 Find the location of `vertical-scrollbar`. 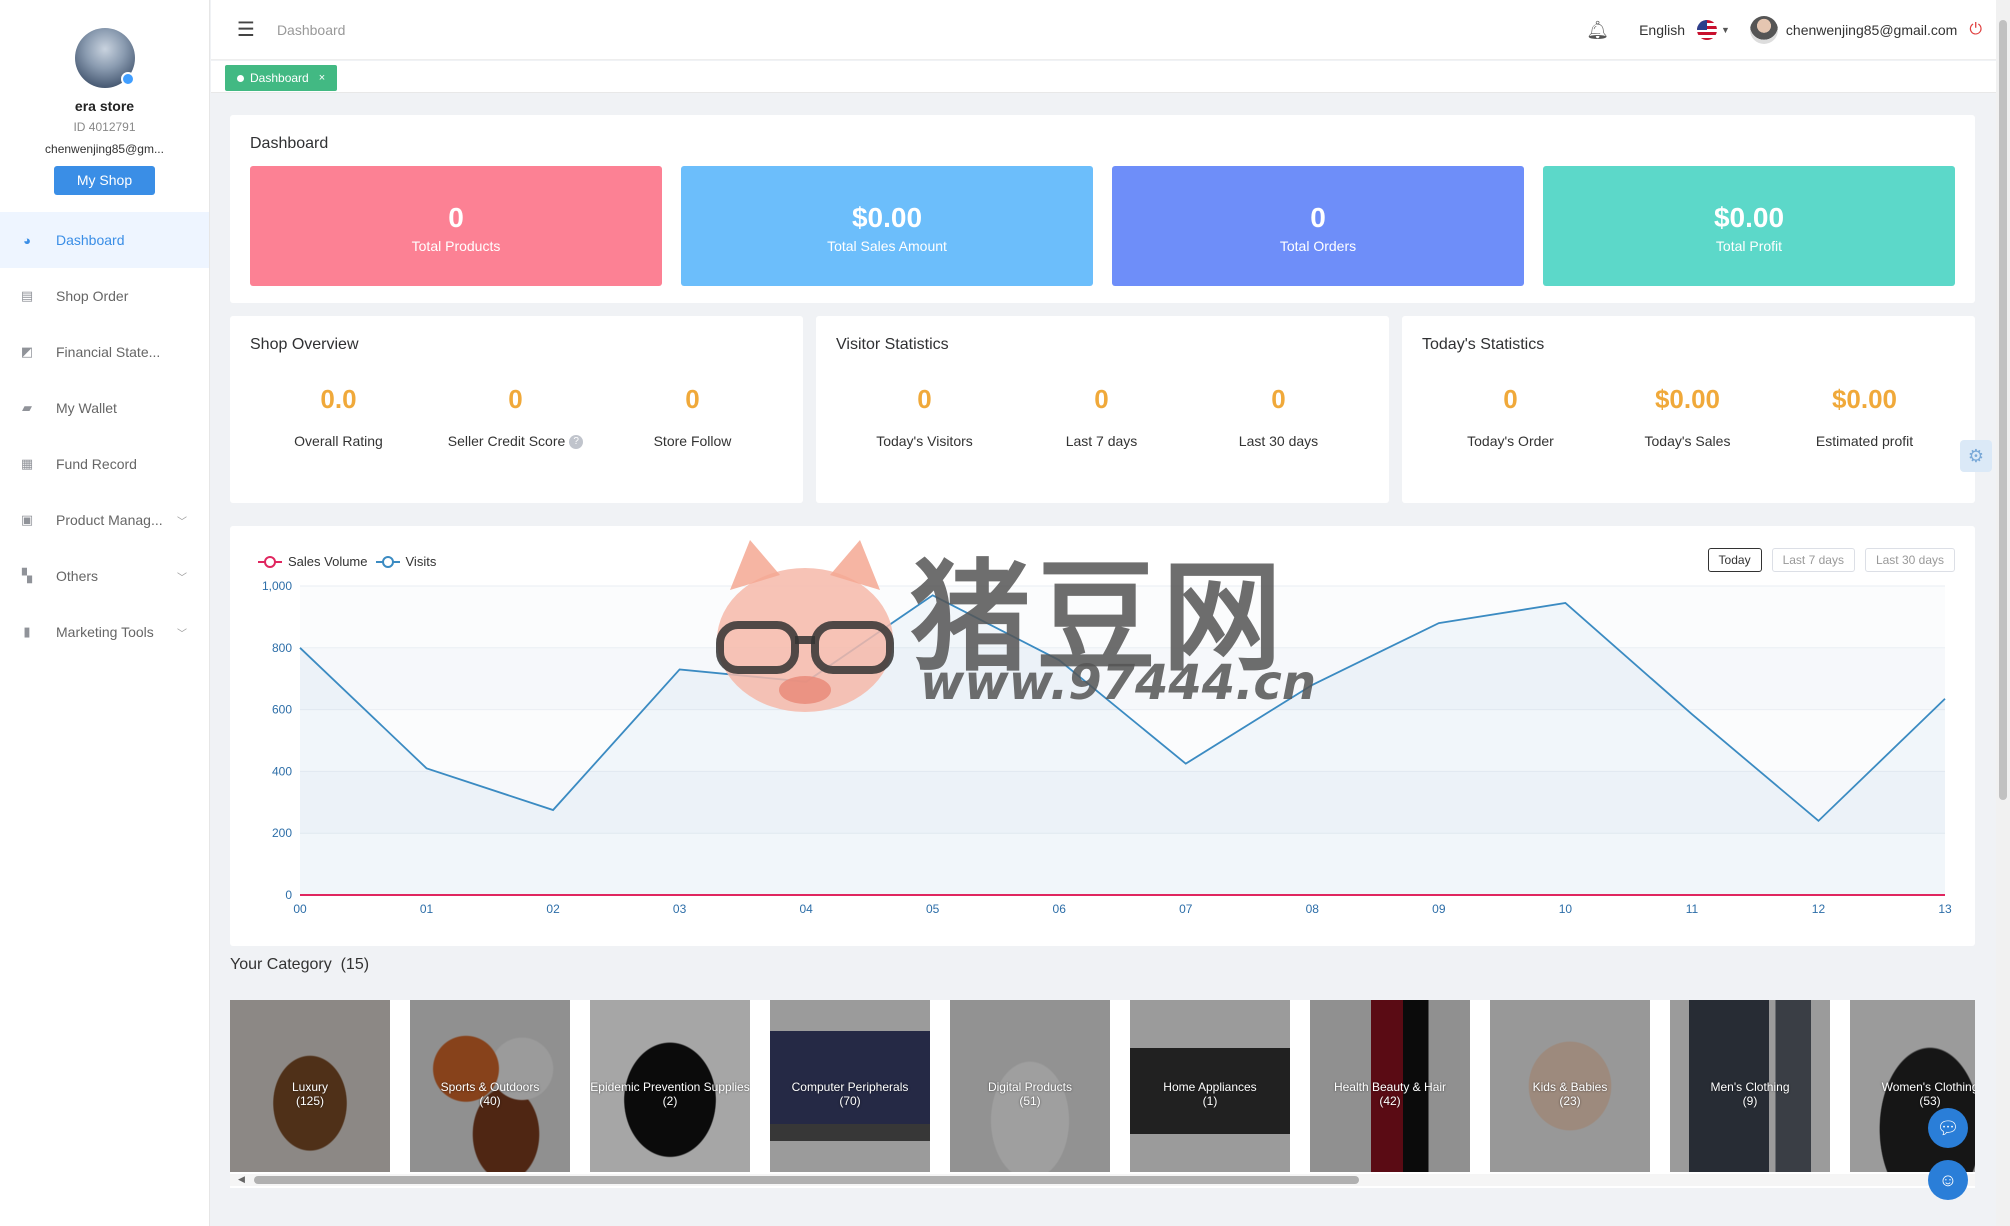

vertical-scrollbar is located at coordinates (2003, 613).